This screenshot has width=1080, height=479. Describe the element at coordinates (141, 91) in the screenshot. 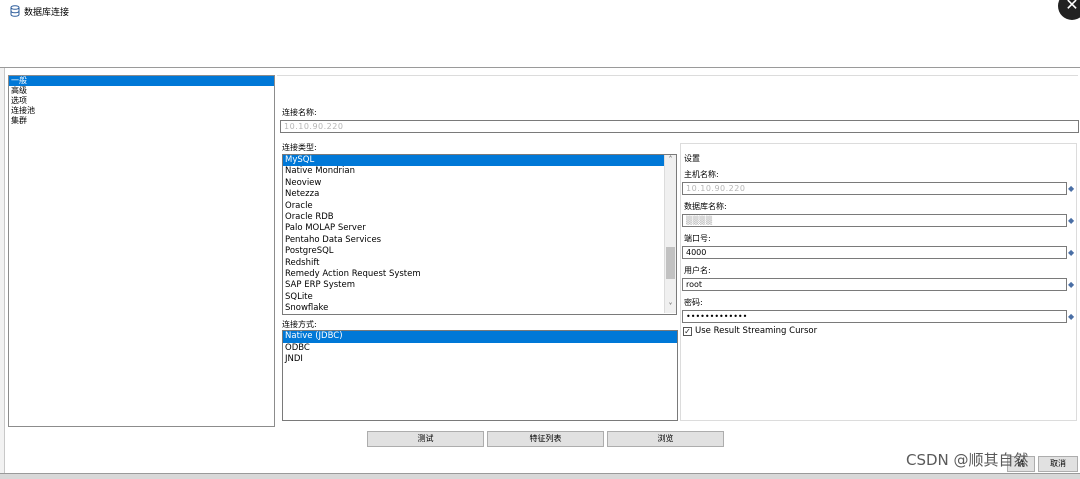

I see `nav-item-advanced: 高级` at that location.